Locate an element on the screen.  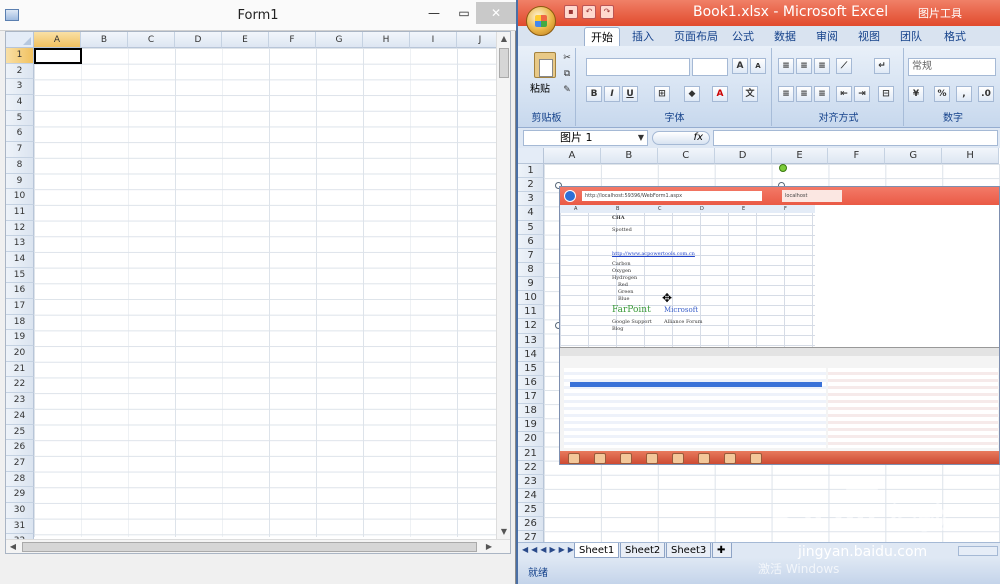
select-all-corner is located at coordinates (20, 40).